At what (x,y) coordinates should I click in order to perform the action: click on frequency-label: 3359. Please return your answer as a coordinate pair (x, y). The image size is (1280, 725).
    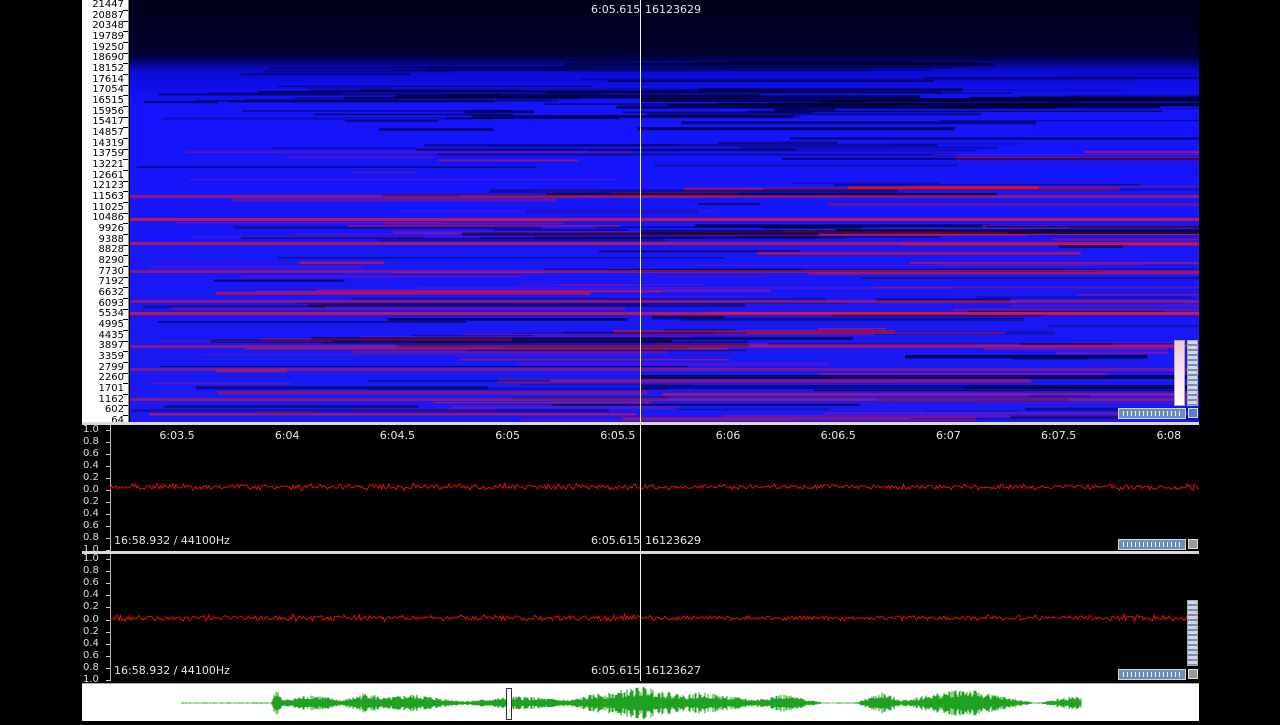
    Looking at the image, I should click on (111, 356).